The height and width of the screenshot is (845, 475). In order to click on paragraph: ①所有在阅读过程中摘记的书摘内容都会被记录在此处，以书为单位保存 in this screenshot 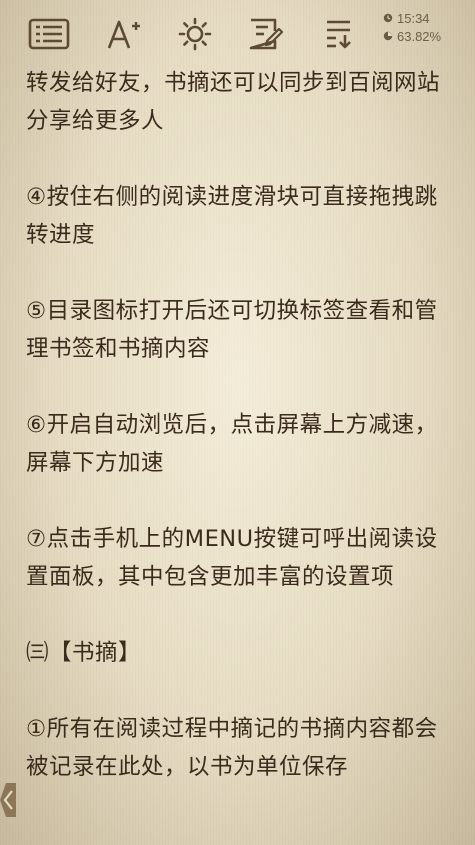, I will do `click(232, 748)`.